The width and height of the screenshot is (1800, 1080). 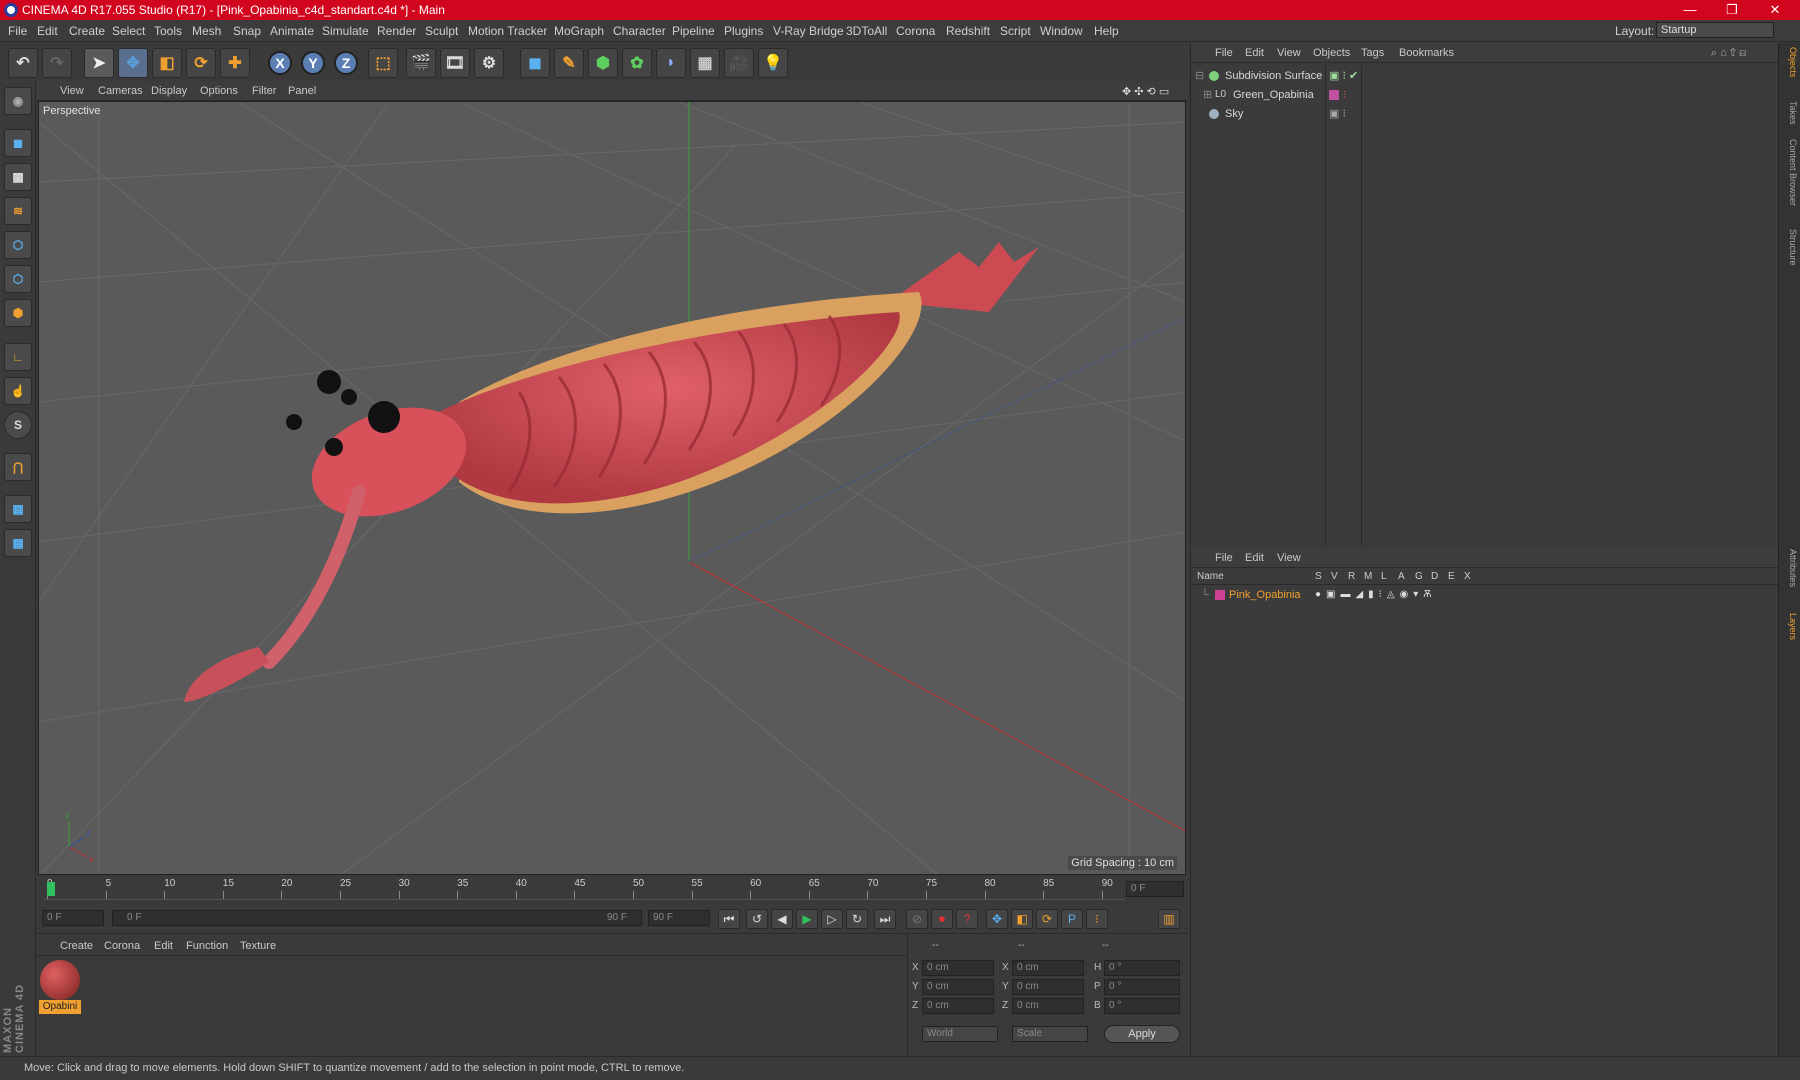 I want to click on obj-menu-bookmarks: Bookmarks, so click(x=1426, y=53).